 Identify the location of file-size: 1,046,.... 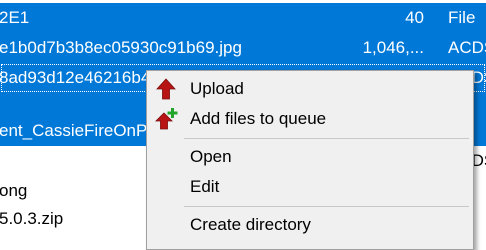
(393, 47).